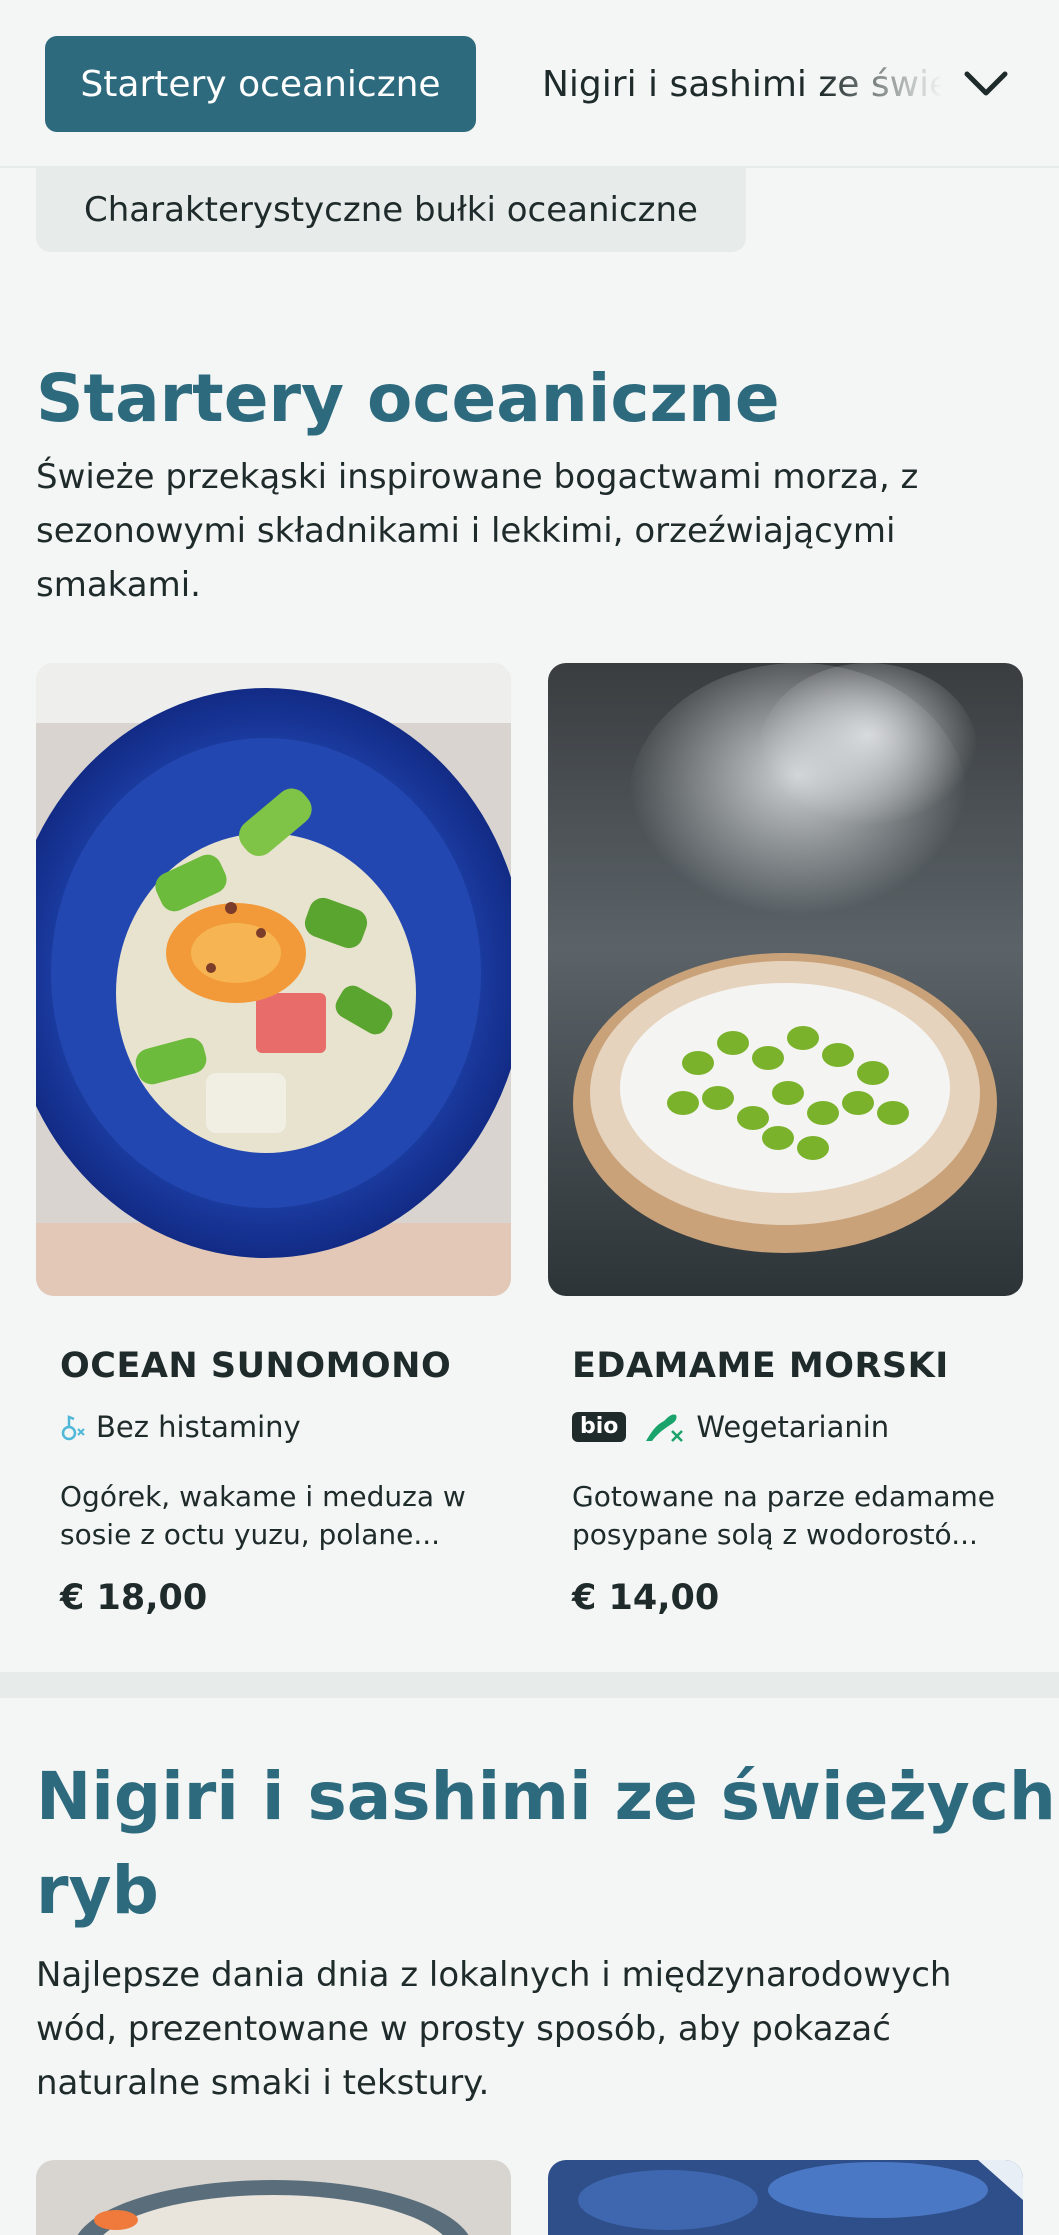  What do you see at coordinates (97, 1890) in the screenshot?
I see `section-title-line: ryb` at bounding box center [97, 1890].